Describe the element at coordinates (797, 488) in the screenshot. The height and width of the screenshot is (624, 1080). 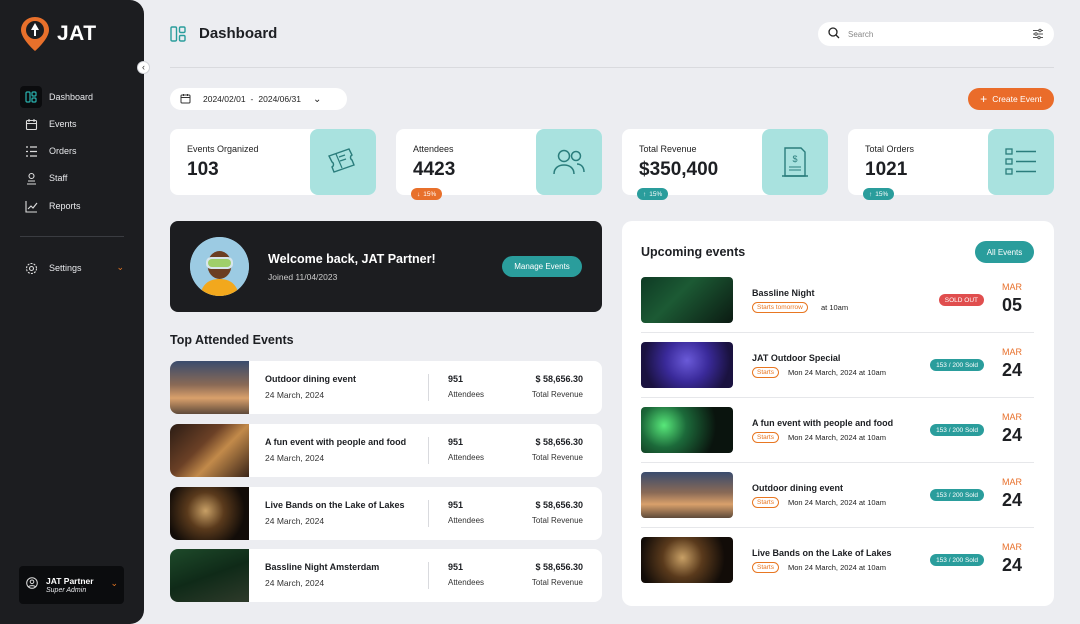
I see `event-name: Outdoor dining event` at that location.